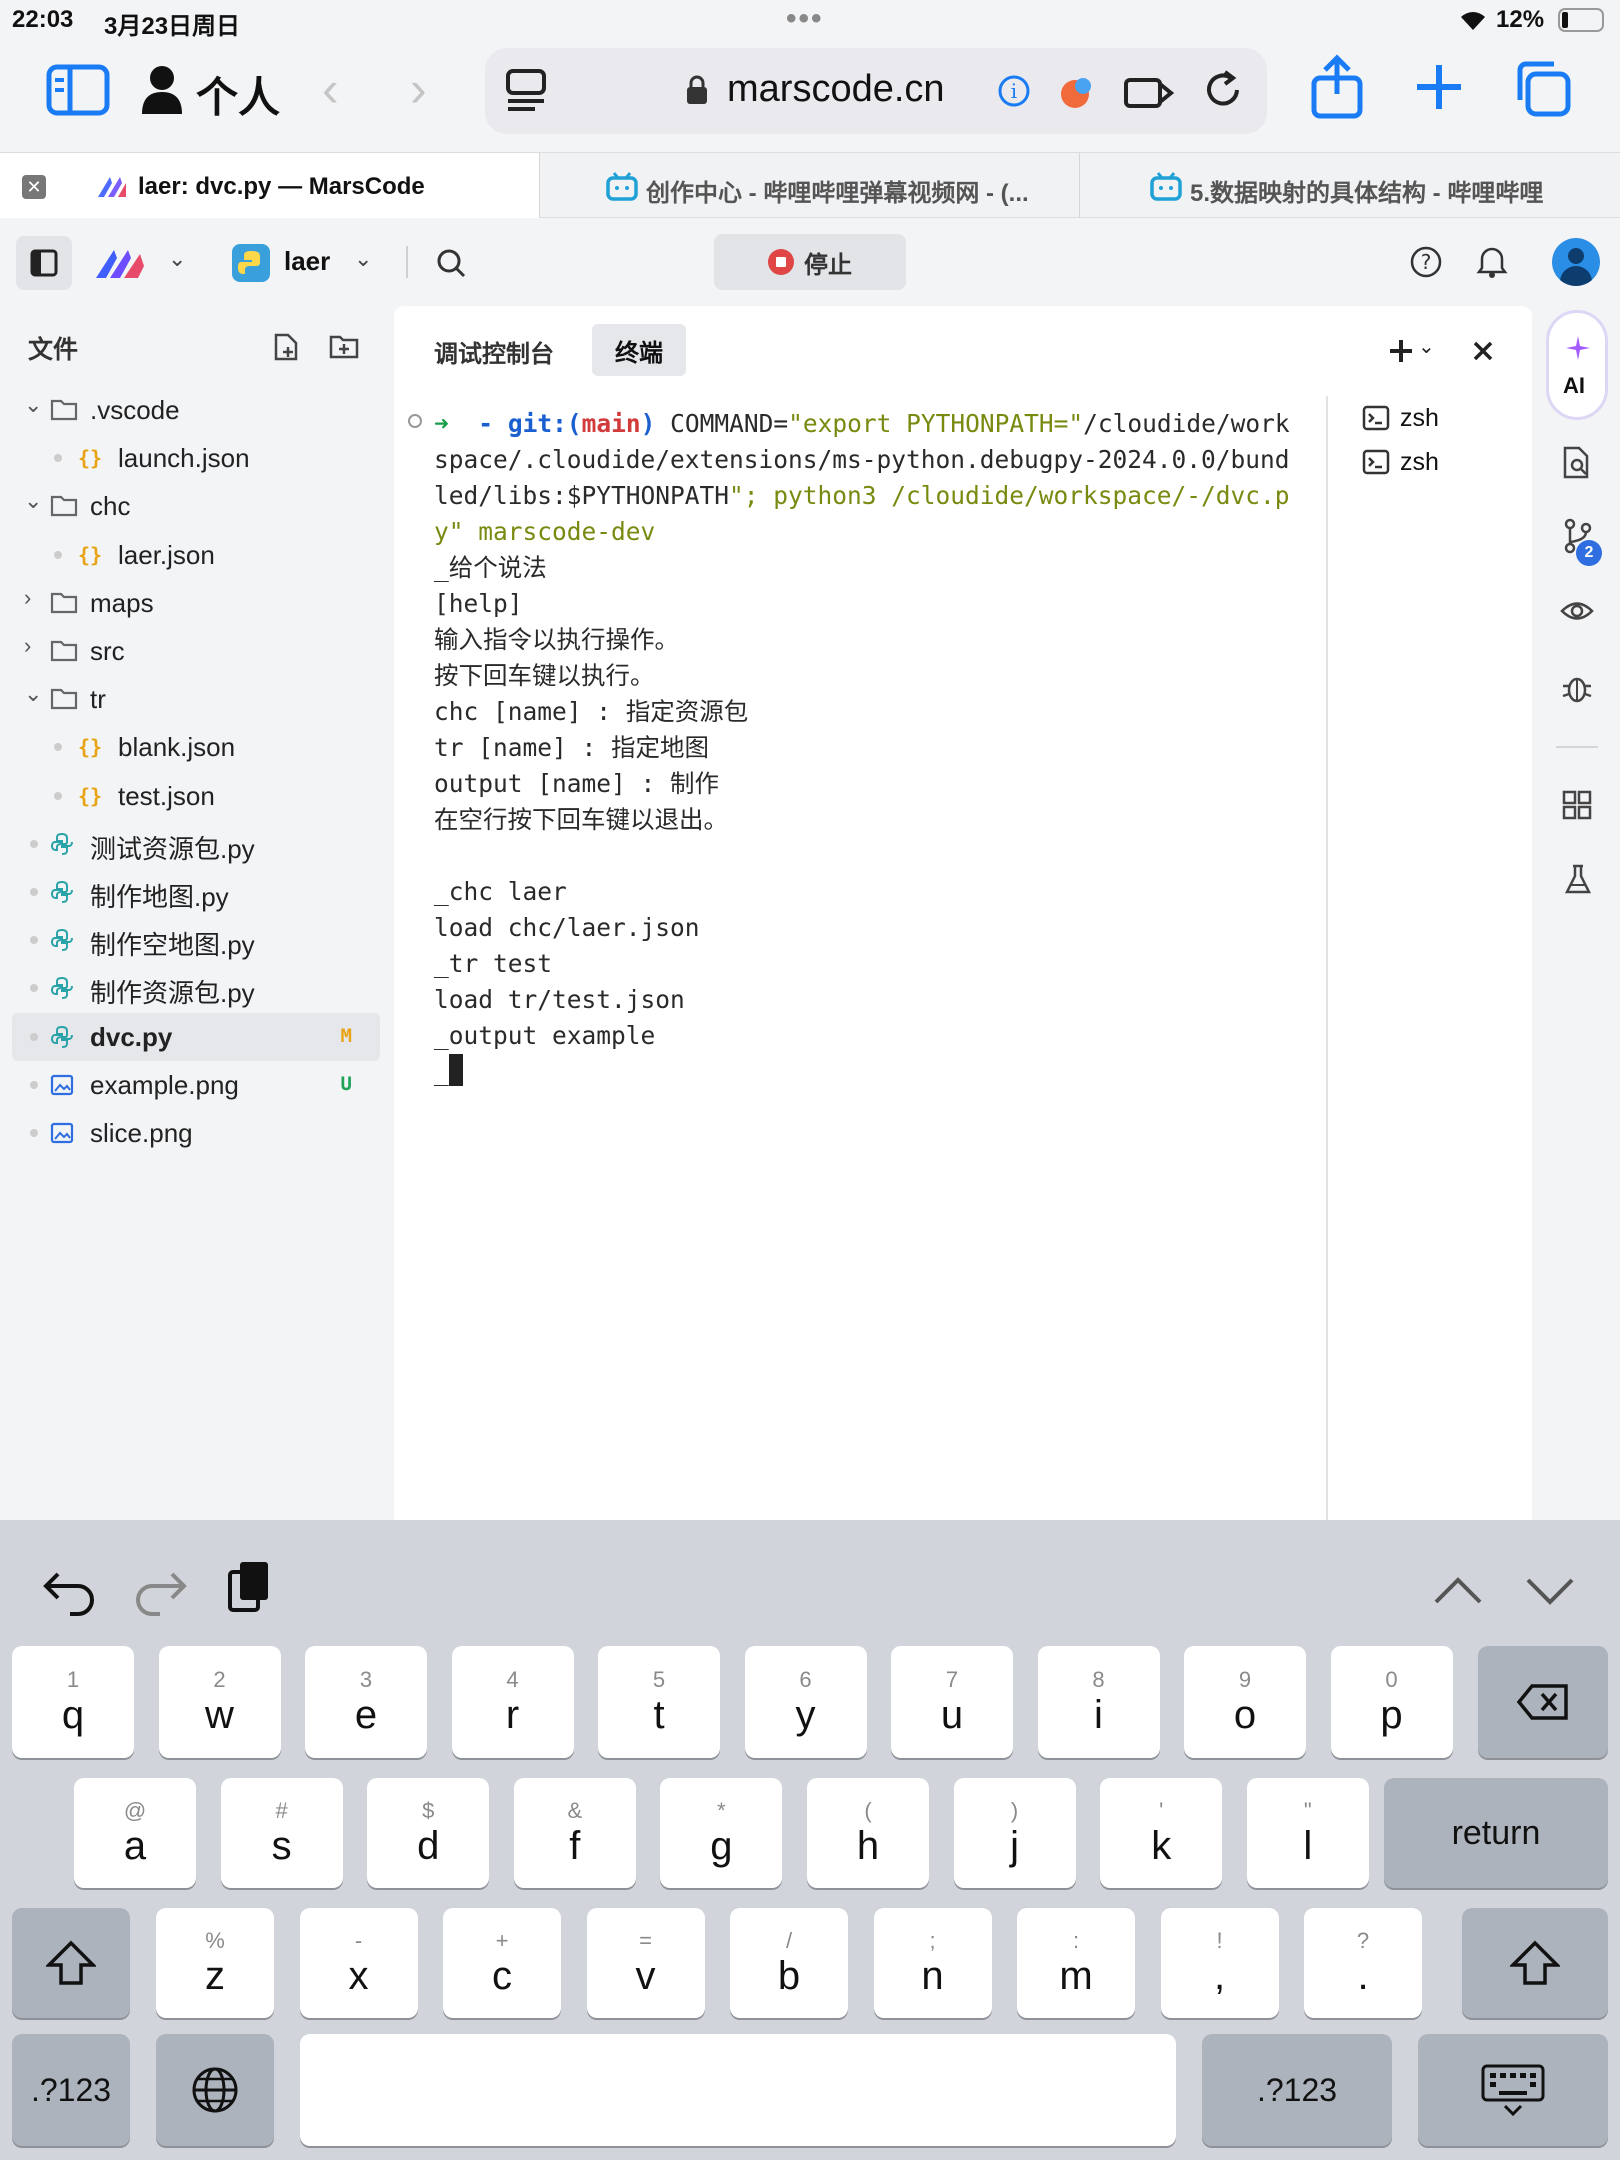 The image size is (1620, 2160). What do you see at coordinates (249, 1586) in the screenshot?
I see `clipboard-icon` at bounding box center [249, 1586].